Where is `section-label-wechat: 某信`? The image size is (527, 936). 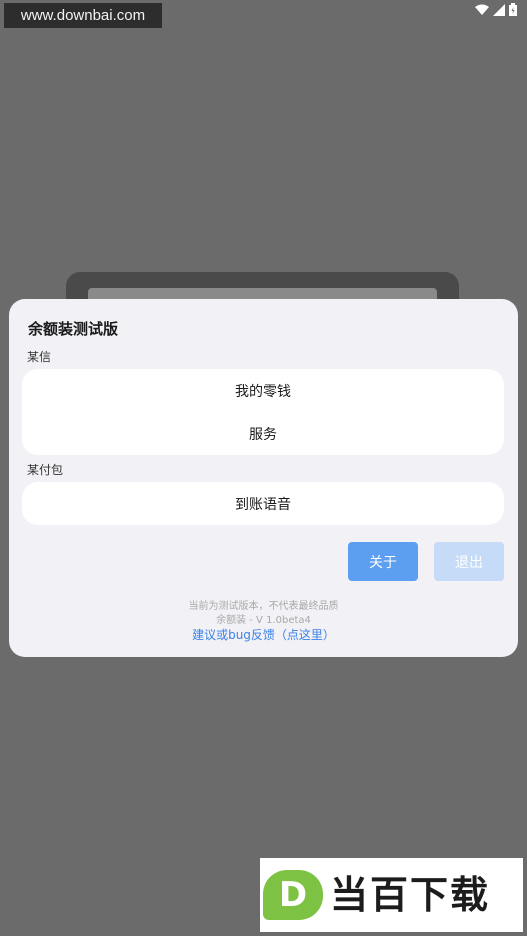 section-label-wechat: 某信 is located at coordinates (39, 357).